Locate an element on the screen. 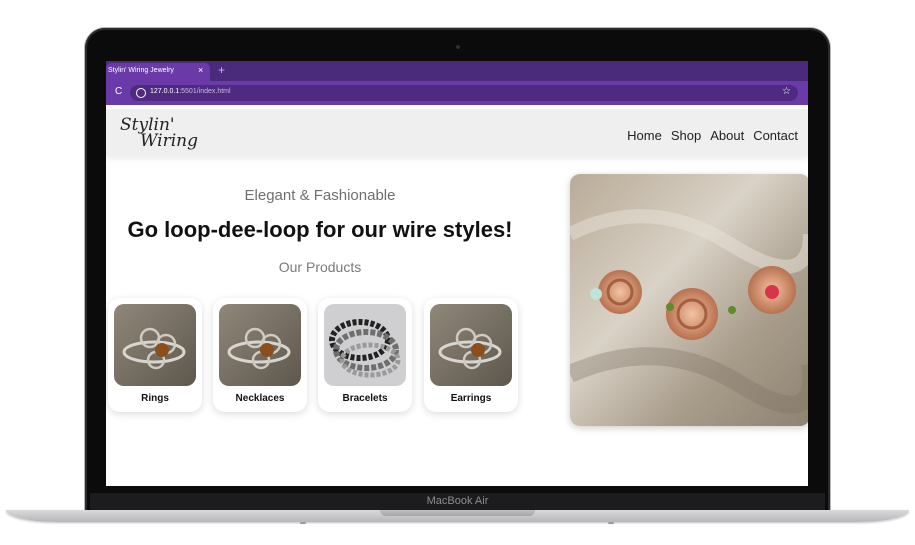  product-card-earrings: Earrings is located at coordinates (471, 355).